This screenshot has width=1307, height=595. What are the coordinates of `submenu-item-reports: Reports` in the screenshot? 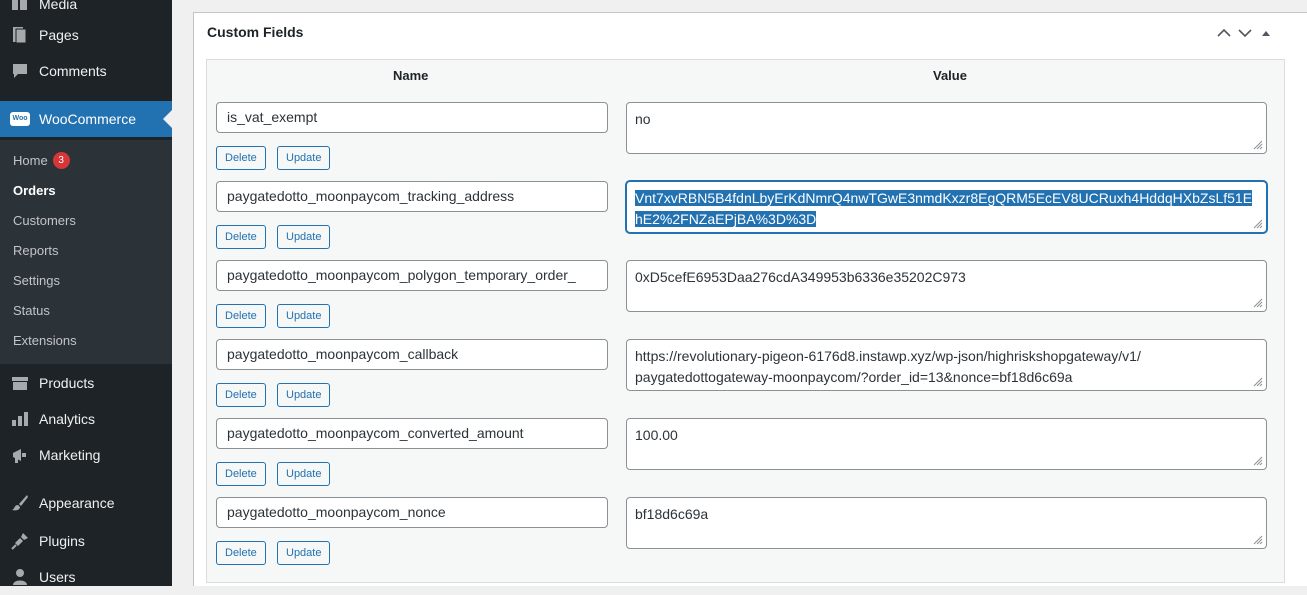 It's located at (36, 250).